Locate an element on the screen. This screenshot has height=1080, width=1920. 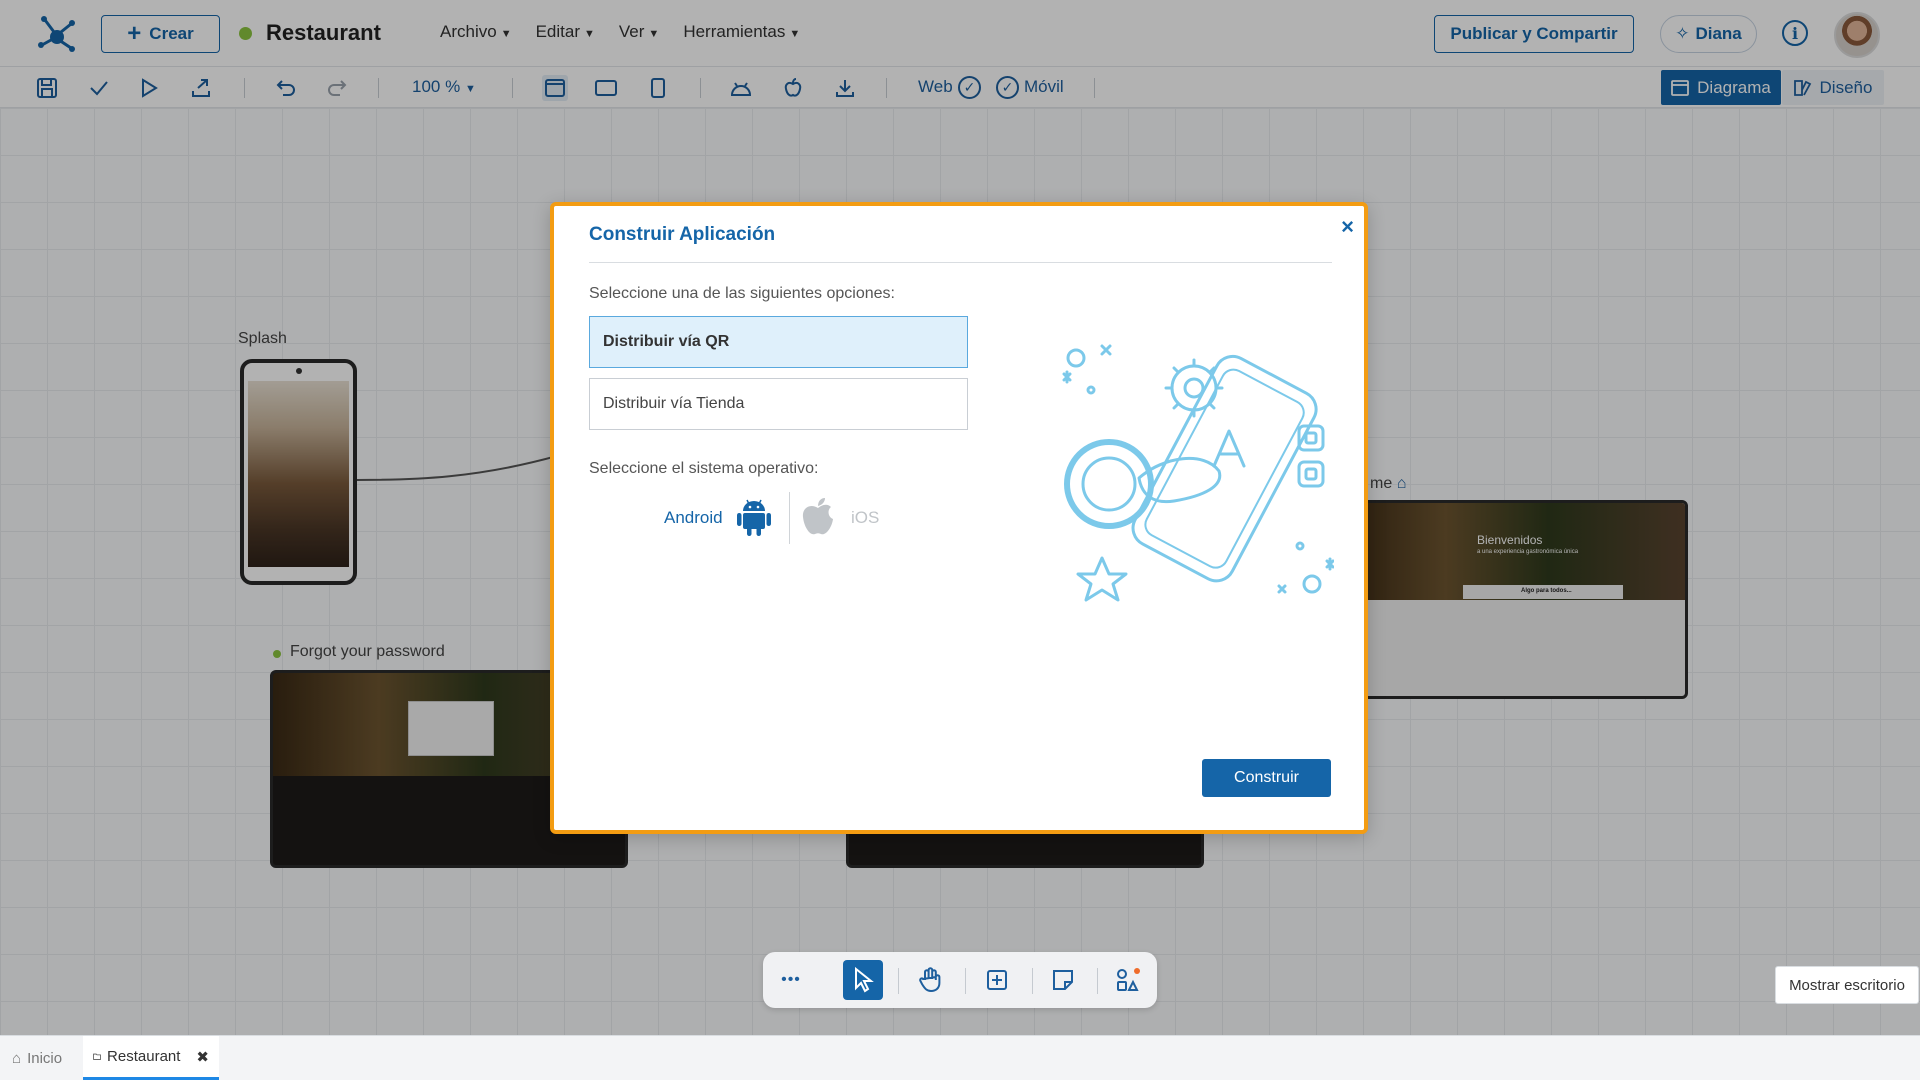
os-separator is located at coordinates (789, 518).